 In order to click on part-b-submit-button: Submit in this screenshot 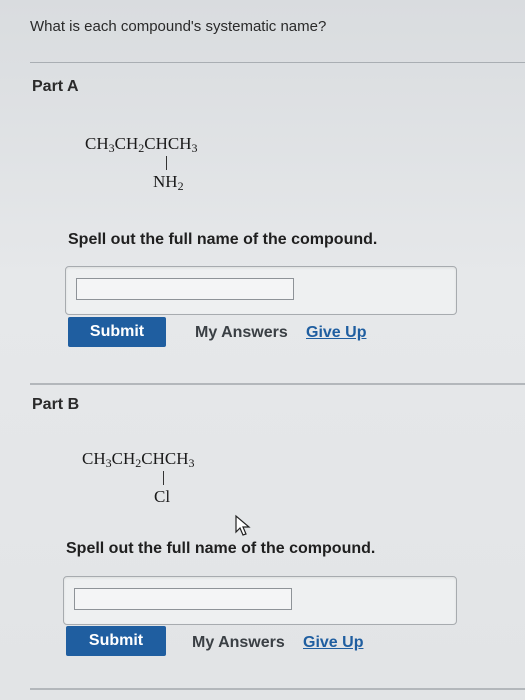, I will do `click(116, 641)`.